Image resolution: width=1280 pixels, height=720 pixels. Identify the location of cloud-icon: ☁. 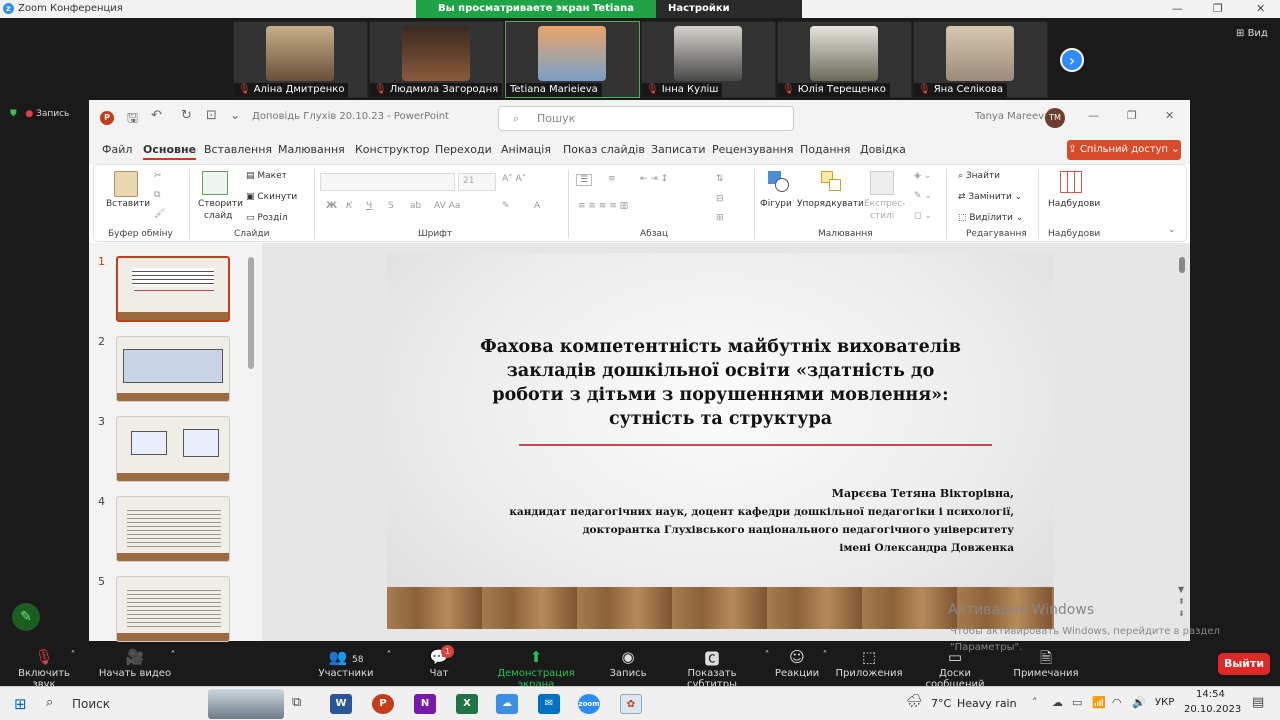
(507, 704).